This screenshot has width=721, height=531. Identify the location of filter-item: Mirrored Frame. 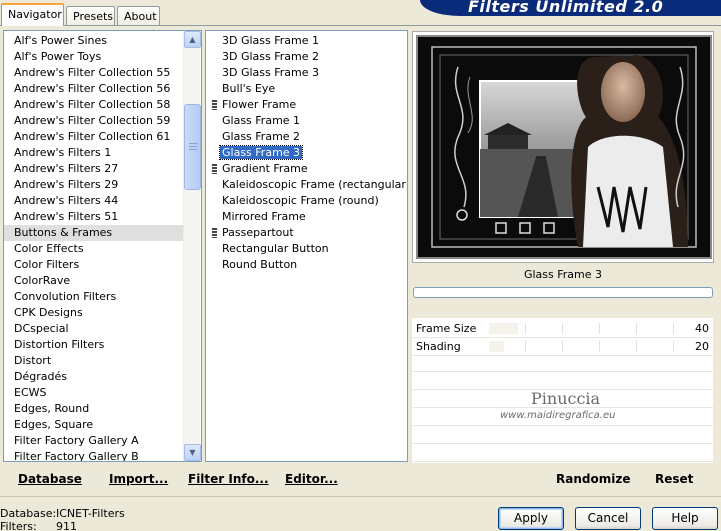
(257, 217).